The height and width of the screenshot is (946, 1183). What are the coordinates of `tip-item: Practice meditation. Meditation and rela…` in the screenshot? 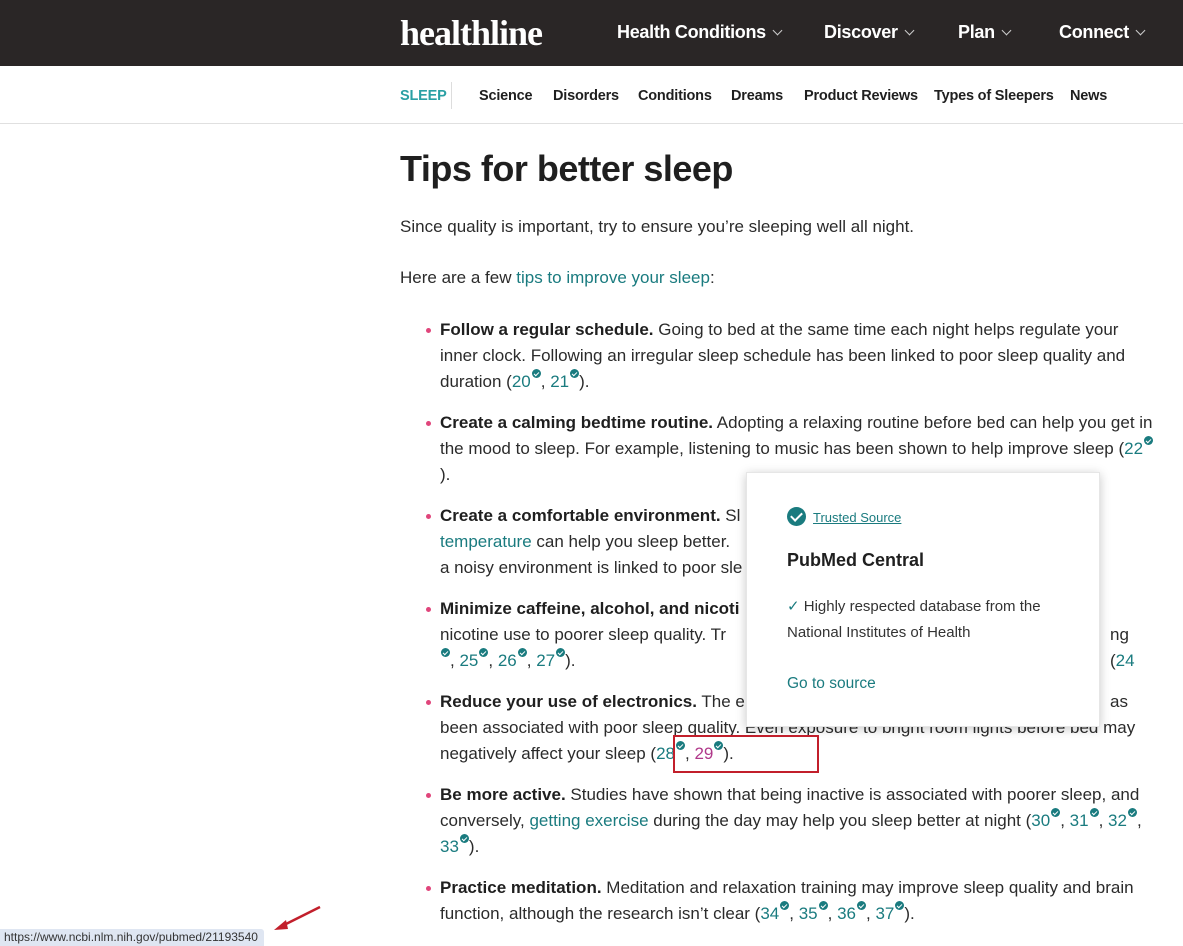 It's located at (790, 901).